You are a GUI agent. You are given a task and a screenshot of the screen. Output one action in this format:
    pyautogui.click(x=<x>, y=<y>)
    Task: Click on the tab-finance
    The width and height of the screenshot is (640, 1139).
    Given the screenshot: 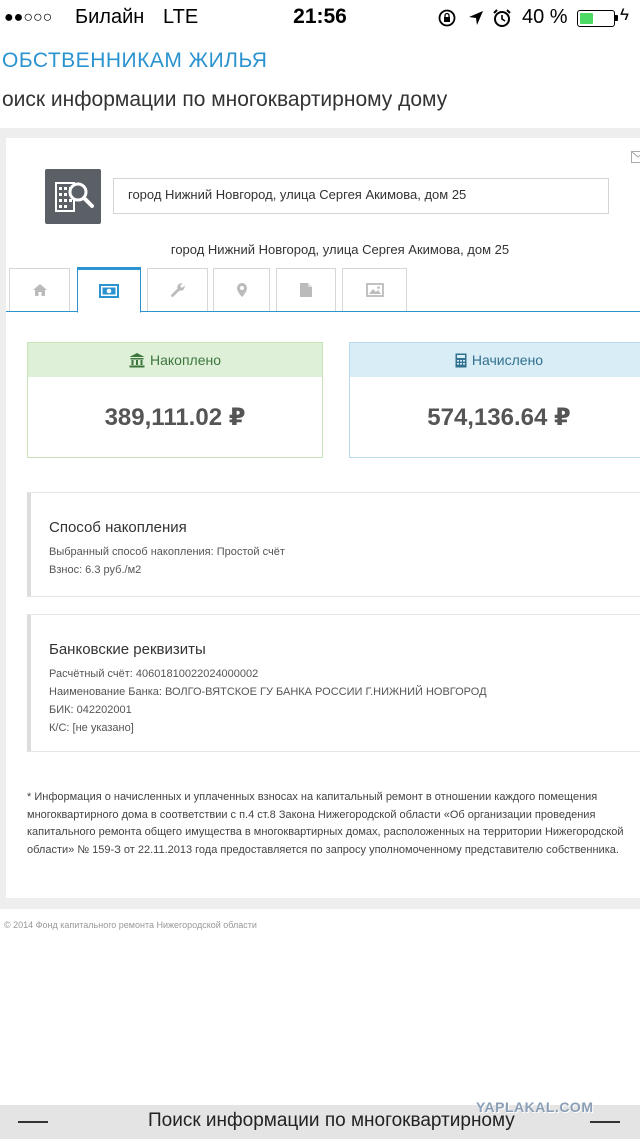 What is the action you would take?
    pyautogui.click(x=109, y=290)
    